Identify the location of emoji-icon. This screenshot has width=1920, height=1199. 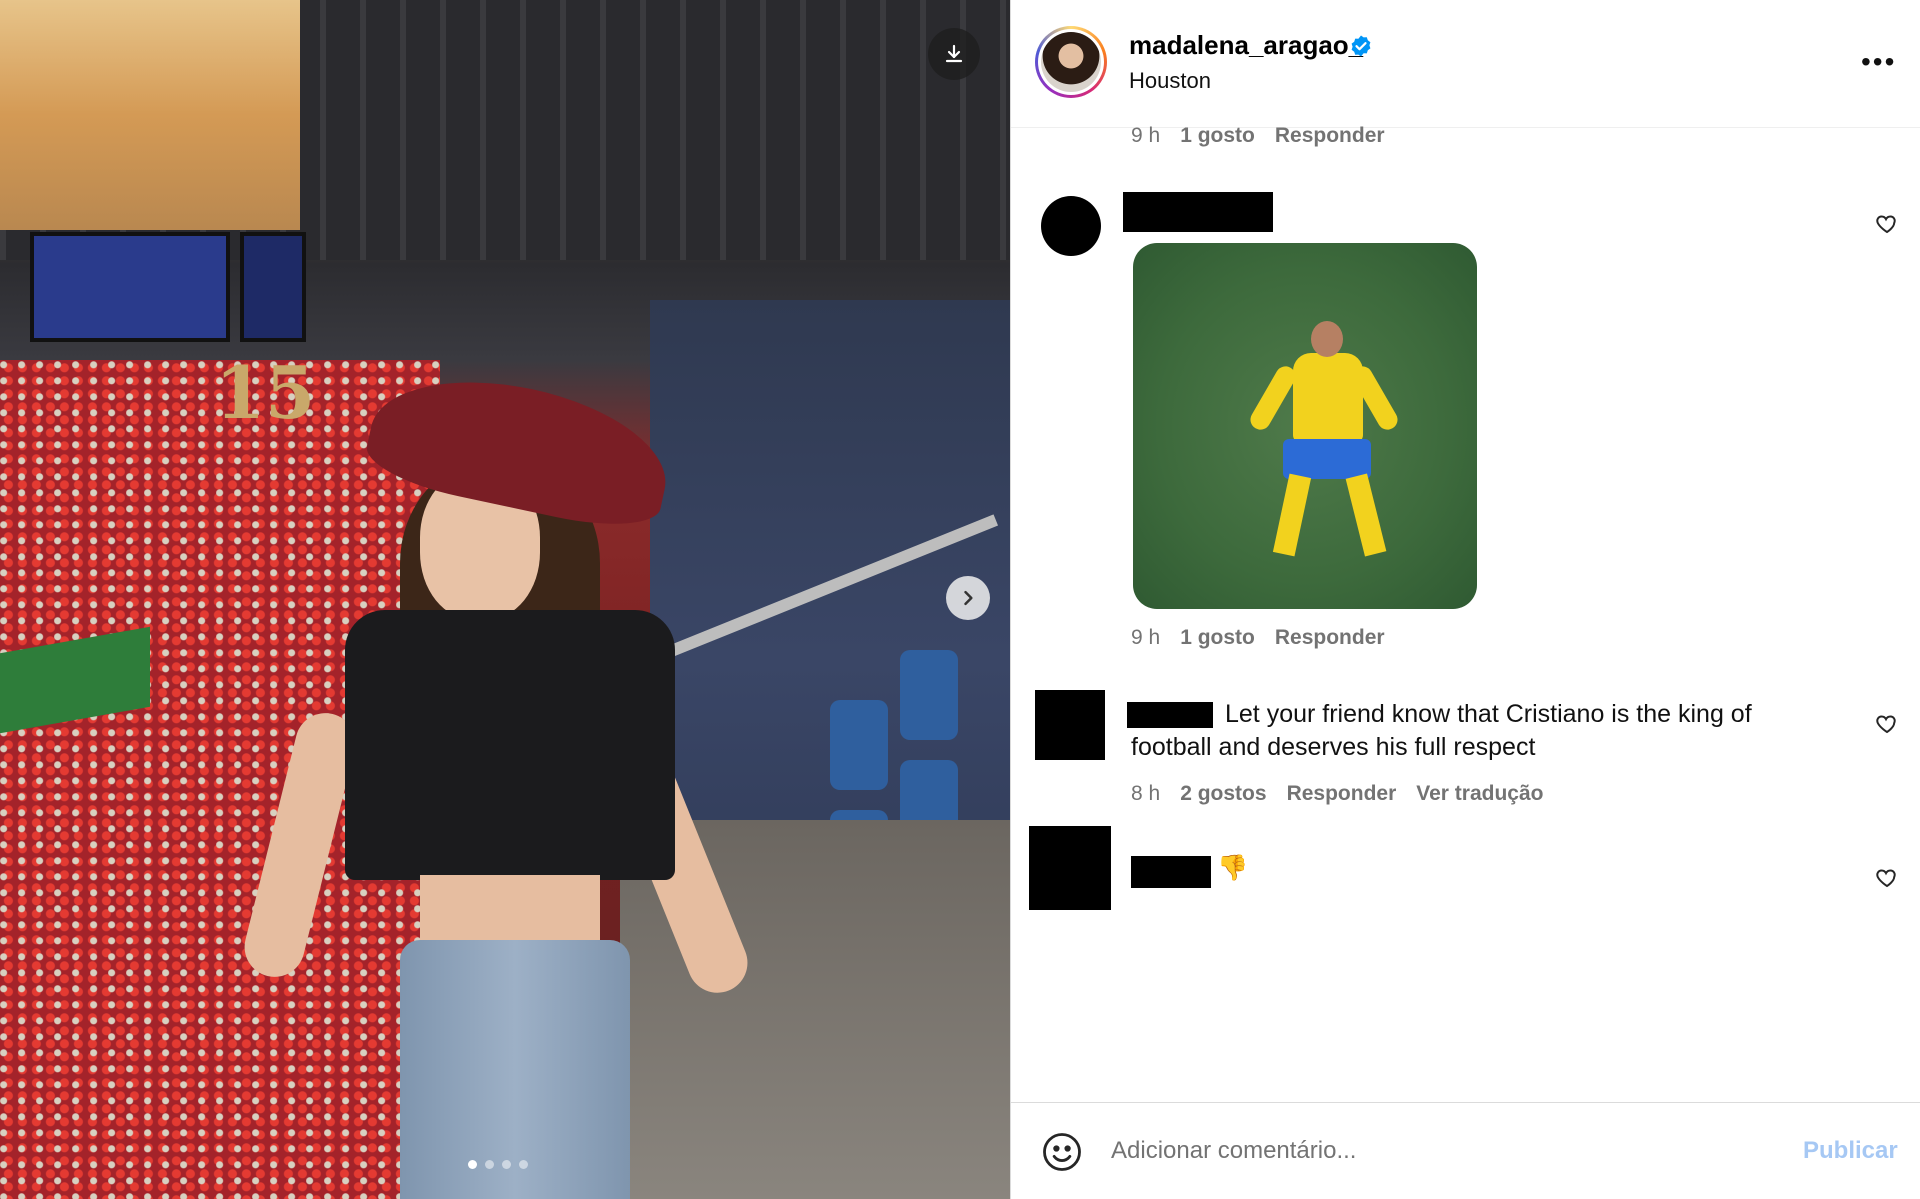
(1062, 1152).